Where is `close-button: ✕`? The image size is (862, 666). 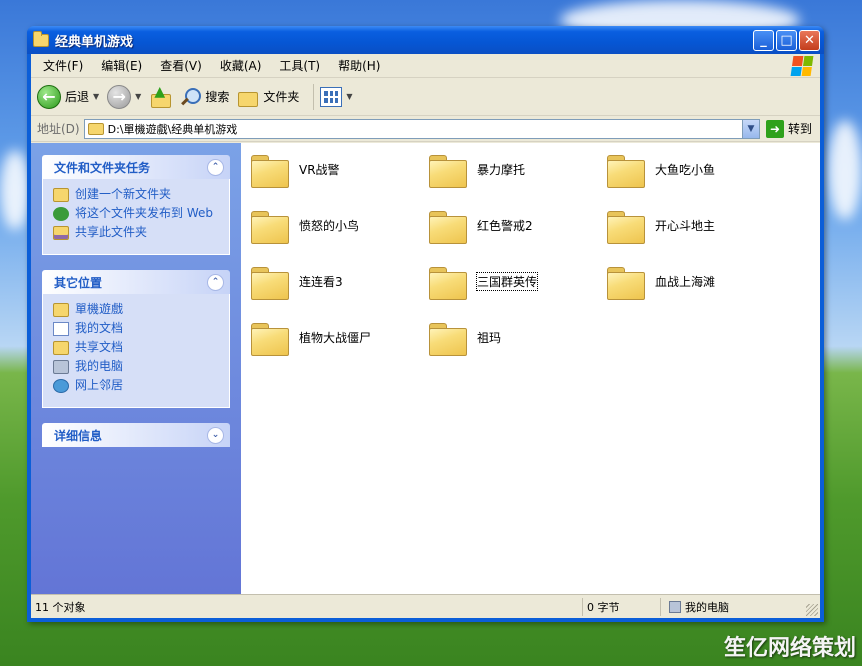
close-button: ✕ is located at coordinates (809, 40).